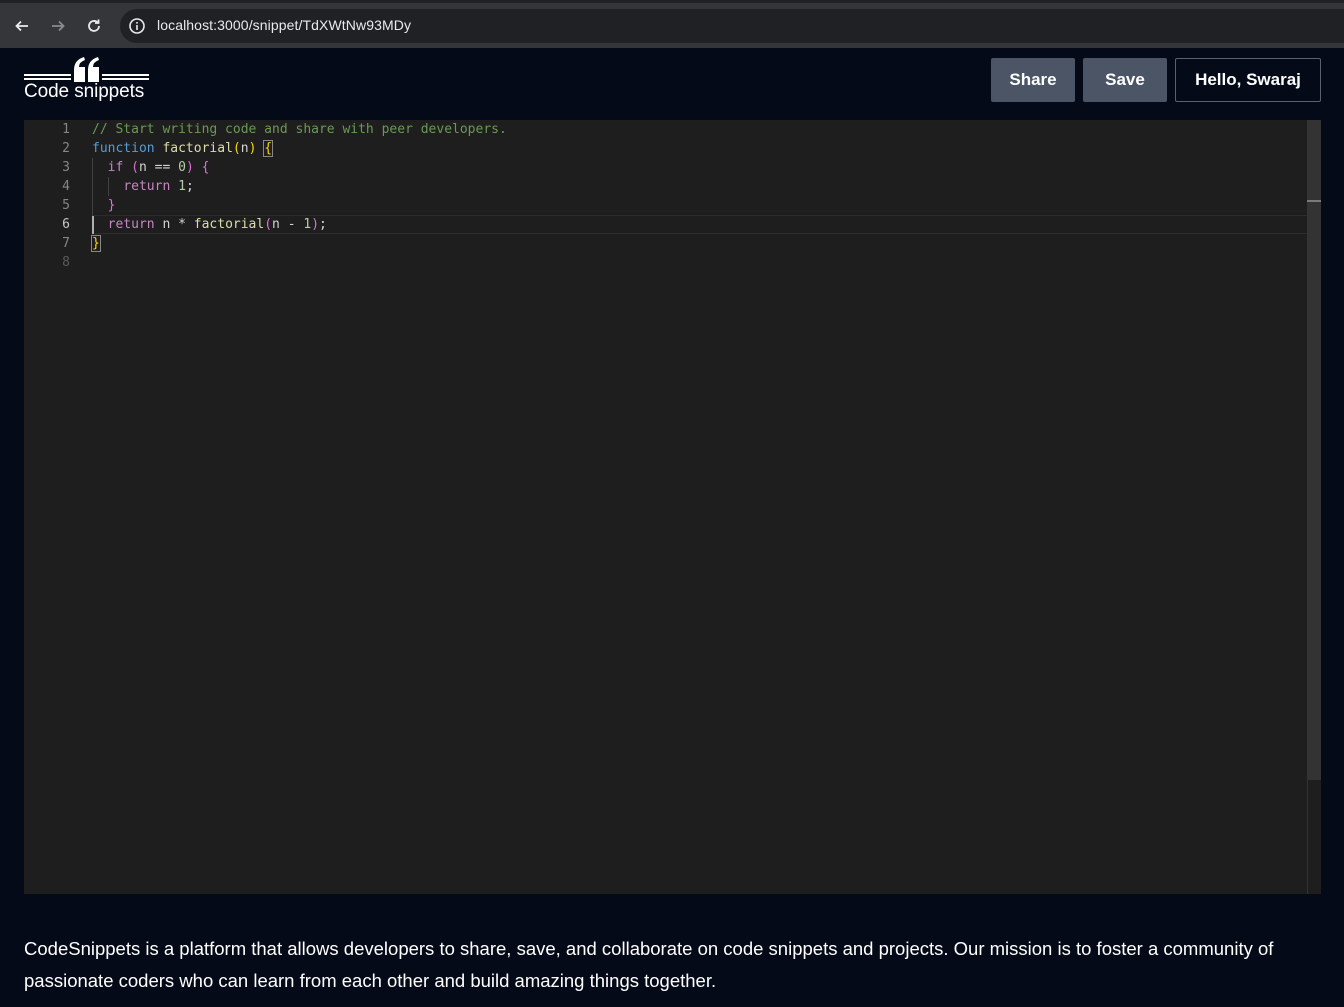 This screenshot has width=1344, height=1007. I want to click on code-line: return n * factorial(n - 1);, so click(209, 224).